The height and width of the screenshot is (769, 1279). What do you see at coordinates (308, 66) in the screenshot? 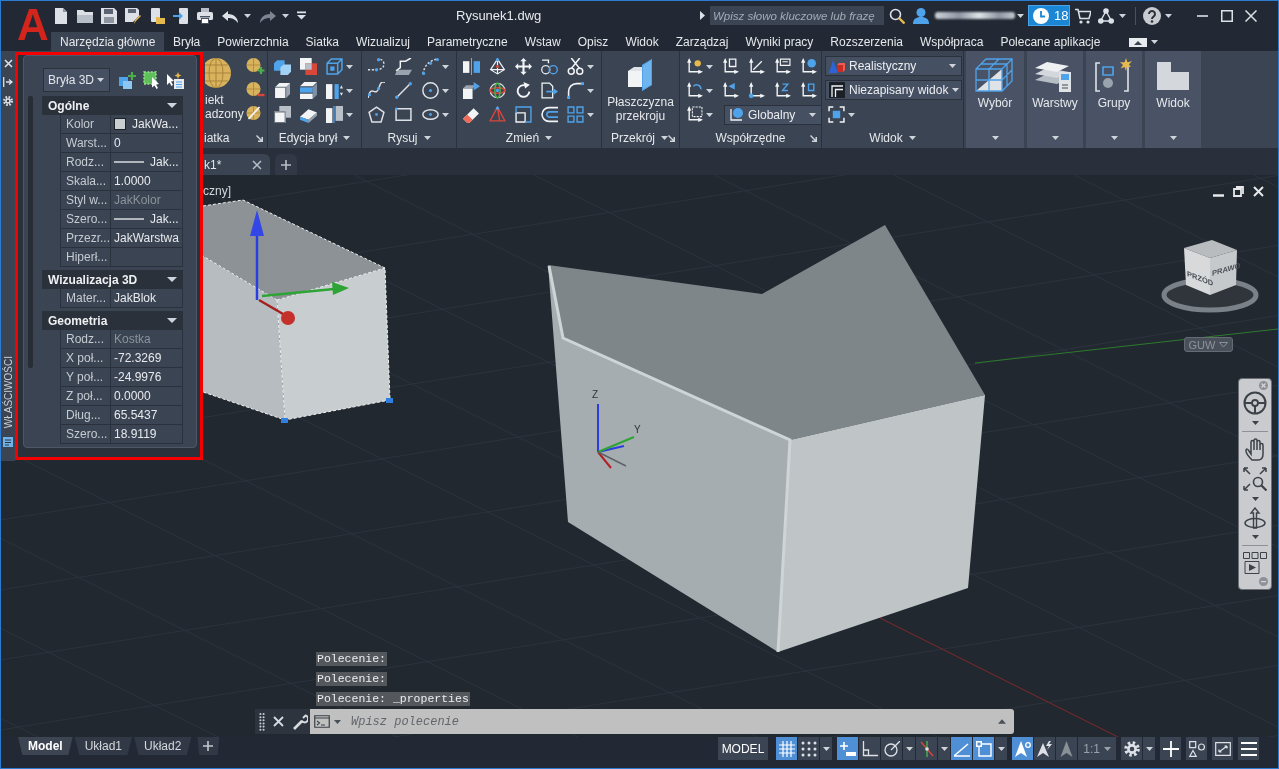
I see `overlapping-squares-icon` at bounding box center [308, 66].